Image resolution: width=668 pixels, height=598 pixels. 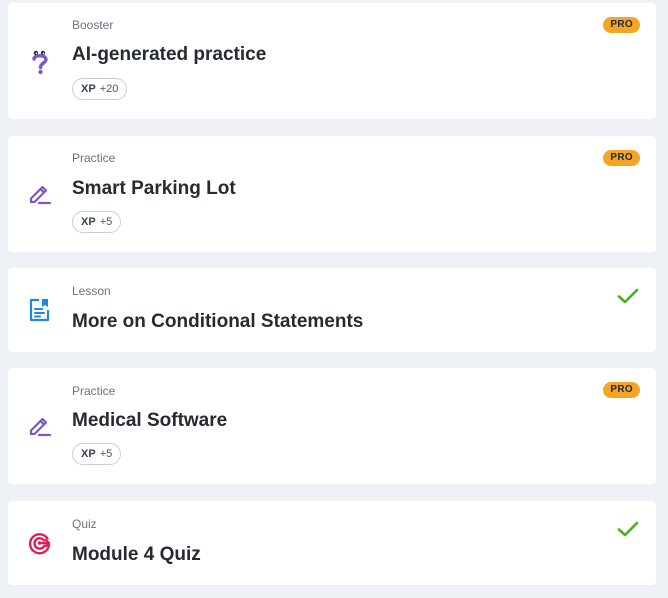 What do you see at coordinates (332, 543) in the screenshot?
I see `list-item-module-4-quiz: Quiz Module 4 Quiz` at bounding box center [332, 543].